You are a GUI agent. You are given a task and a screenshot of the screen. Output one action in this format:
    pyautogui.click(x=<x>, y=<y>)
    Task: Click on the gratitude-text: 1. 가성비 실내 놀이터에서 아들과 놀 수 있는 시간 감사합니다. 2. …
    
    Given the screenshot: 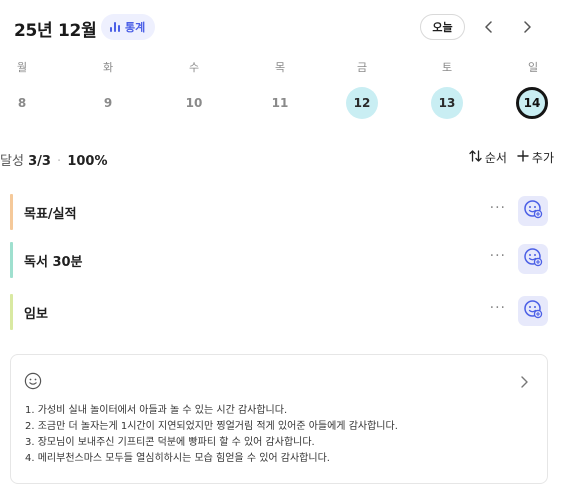 What is the action you would take?
    pyautogui.click(x=281, y=435)
    